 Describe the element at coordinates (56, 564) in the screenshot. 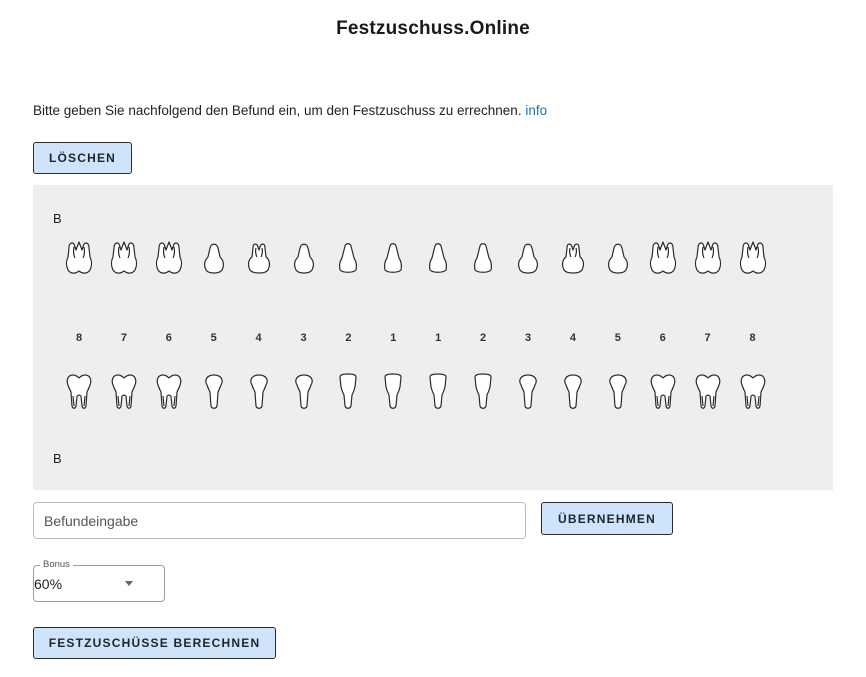

I see `bonus-label: Bonus` at that location.